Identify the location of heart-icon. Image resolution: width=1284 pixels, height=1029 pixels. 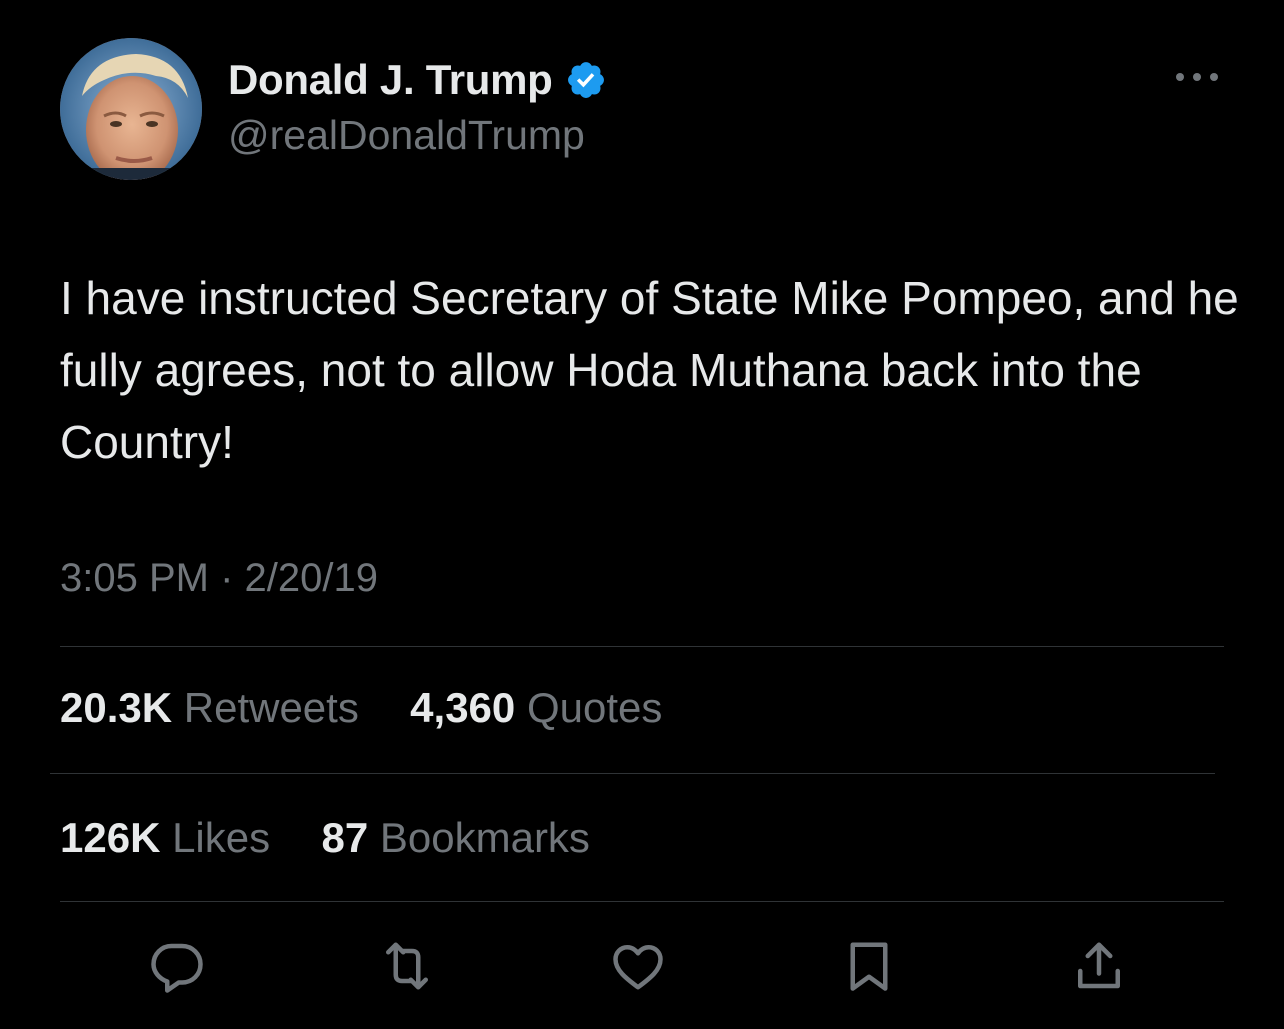
(638, 967).